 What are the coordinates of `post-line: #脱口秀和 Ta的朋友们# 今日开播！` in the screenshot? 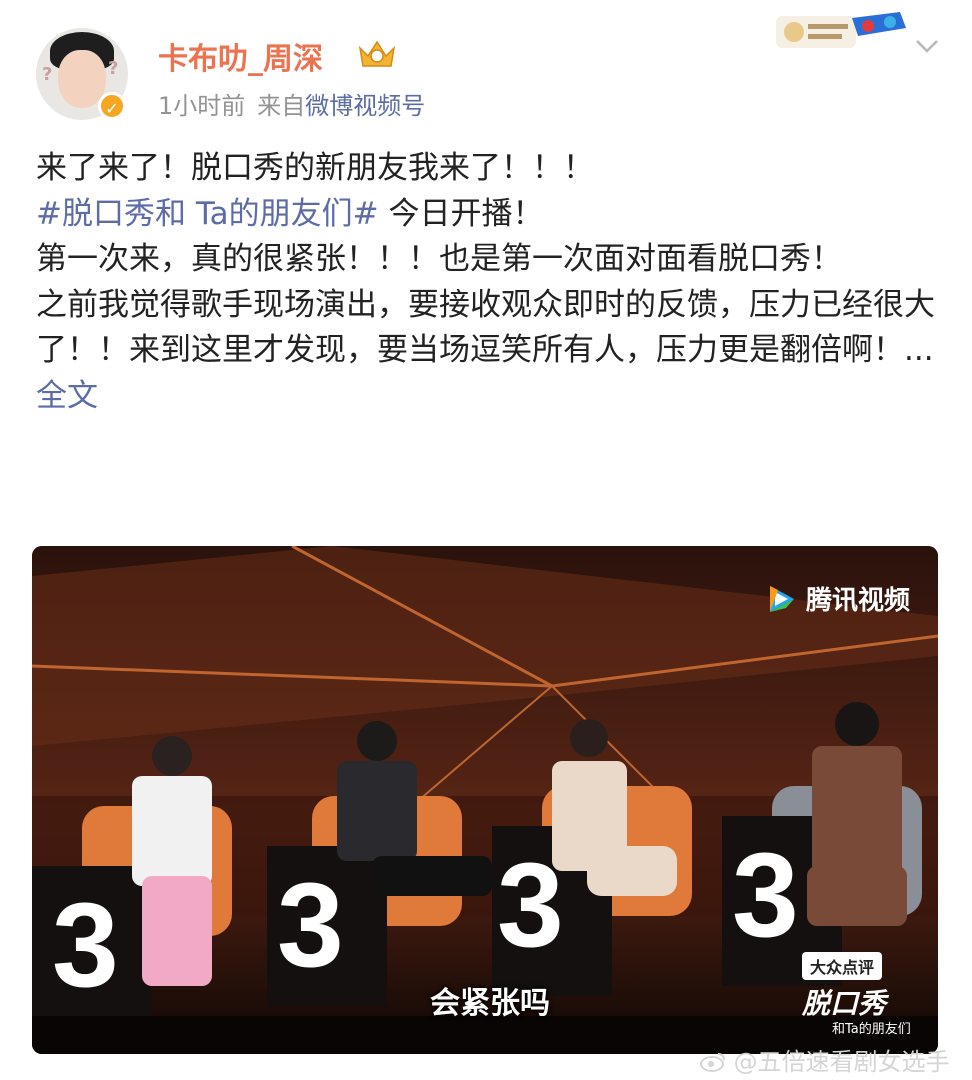 It's located at (290, 213).